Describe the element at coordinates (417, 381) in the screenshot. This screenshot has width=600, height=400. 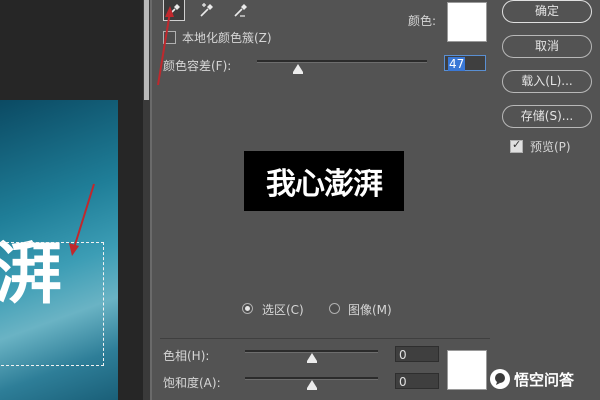
I see `saturation-input: 0` at that location.